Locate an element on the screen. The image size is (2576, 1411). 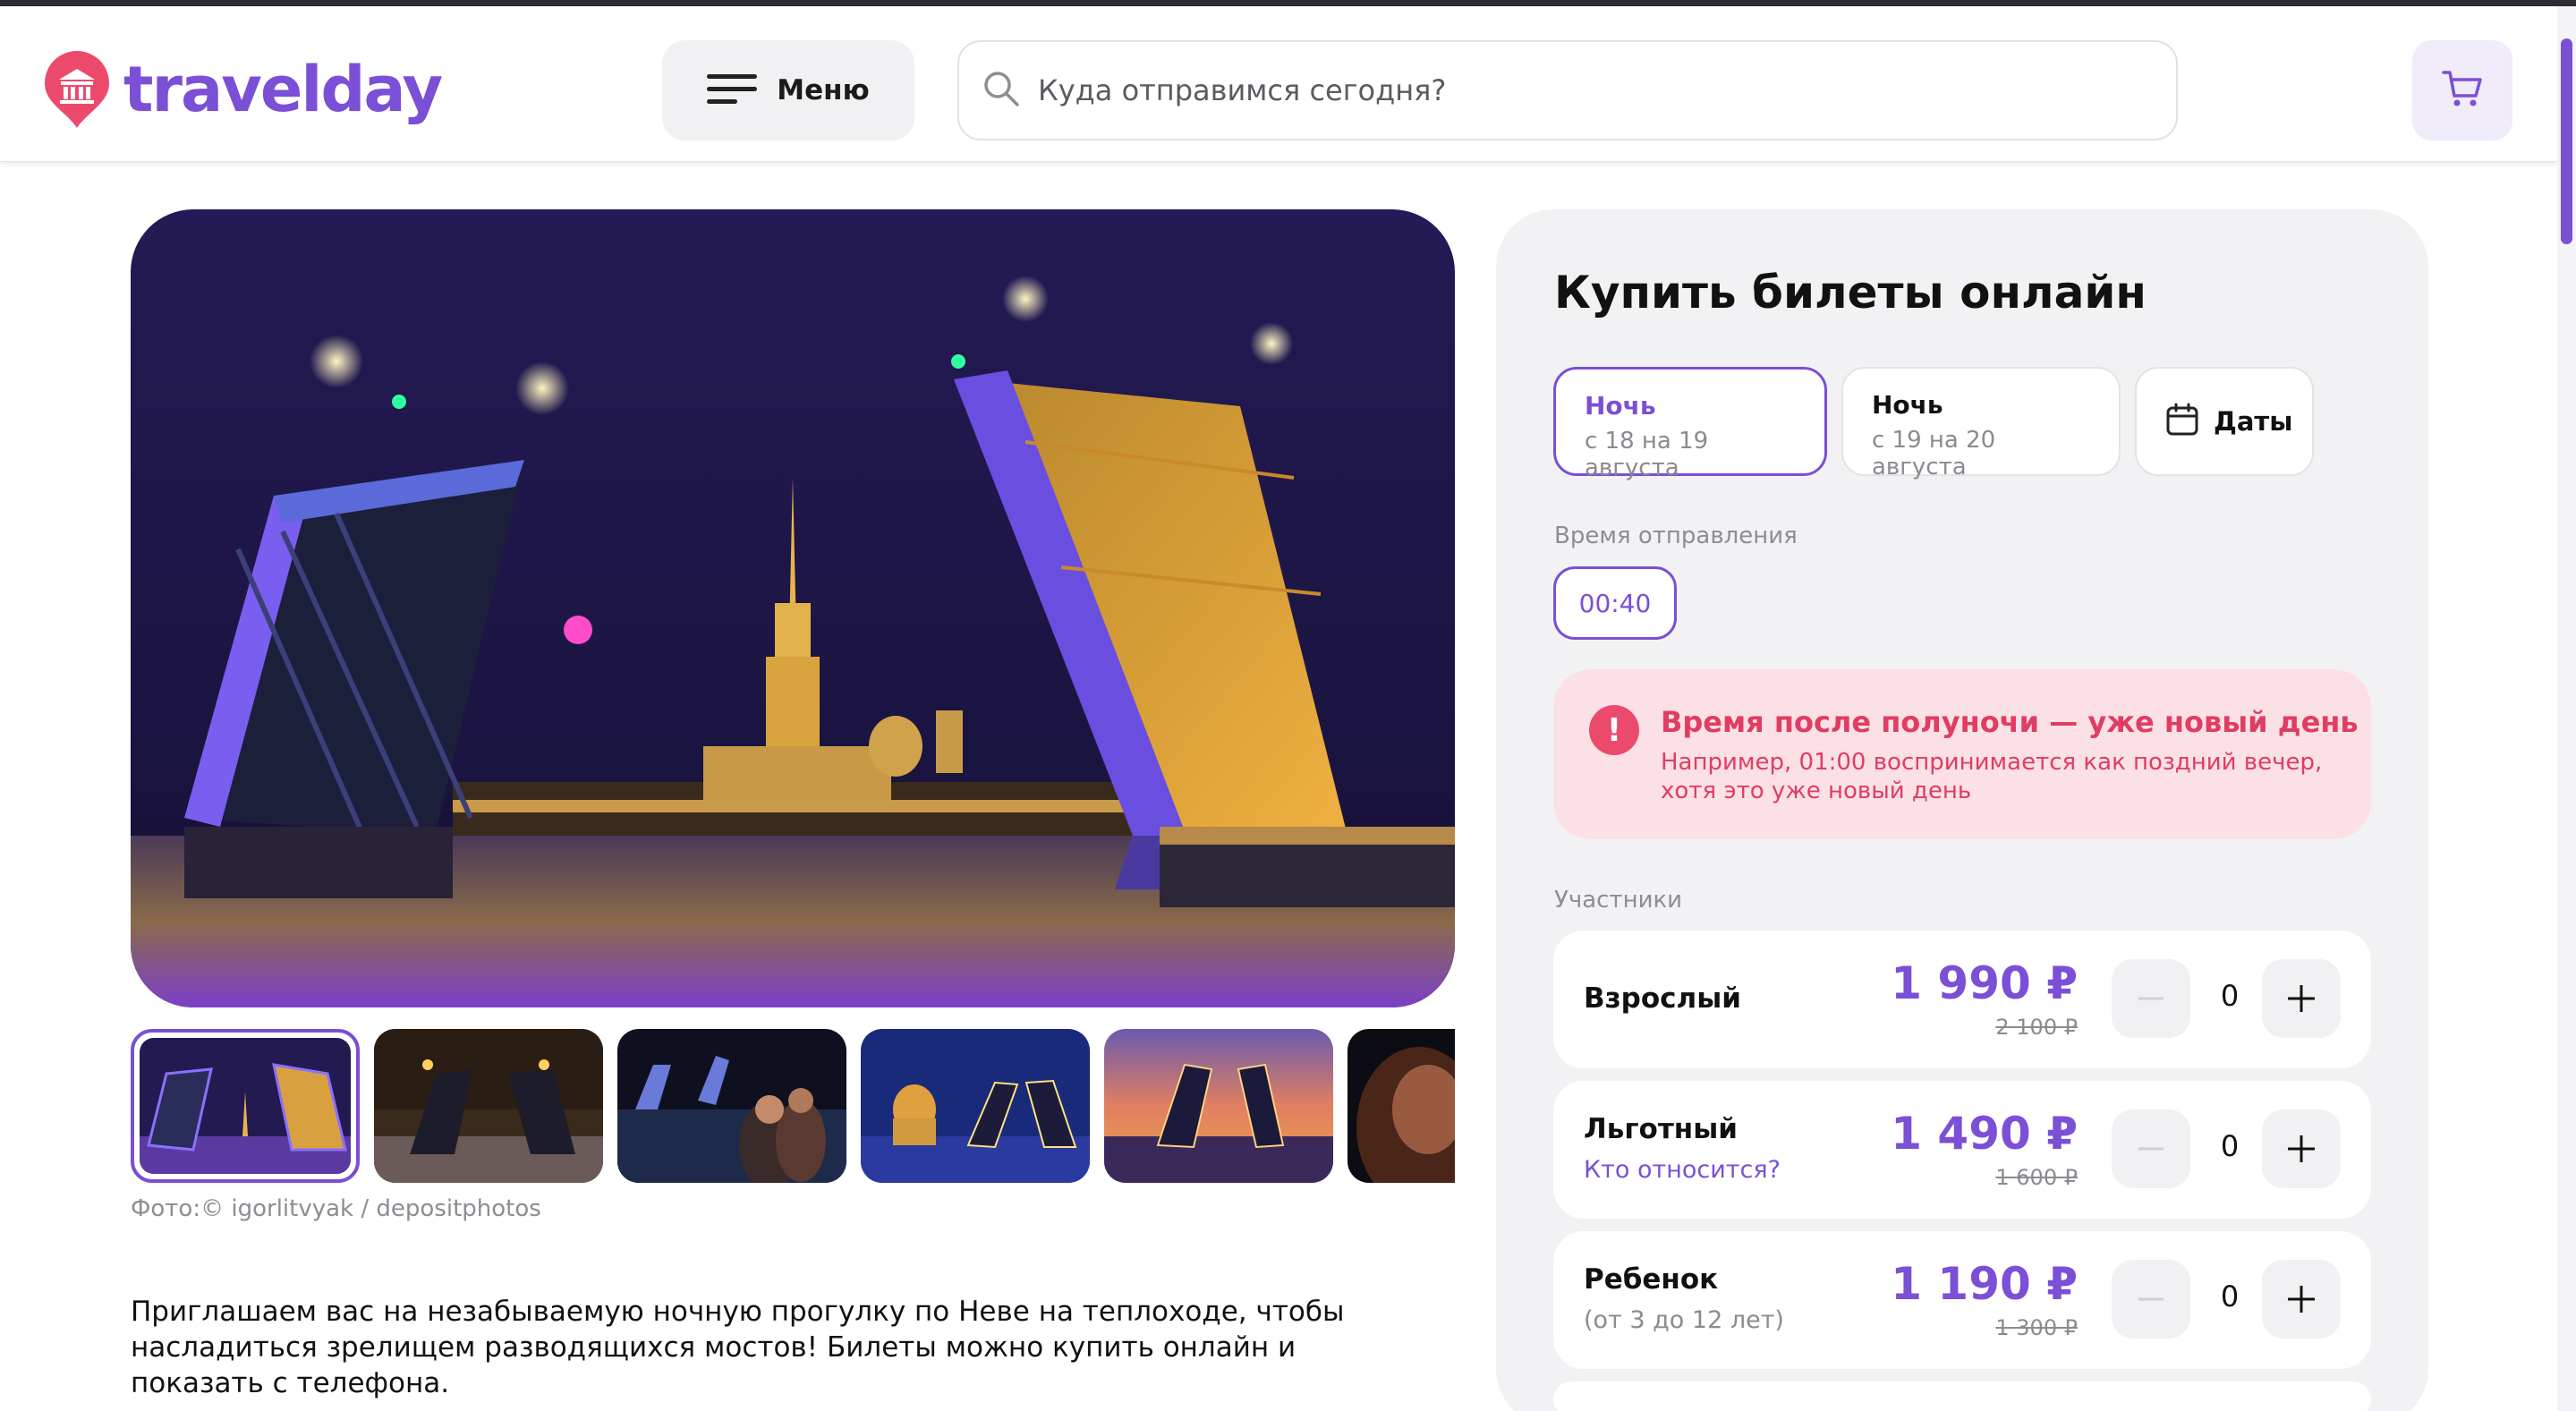
search-icon is located at coordinates (1001, 91).